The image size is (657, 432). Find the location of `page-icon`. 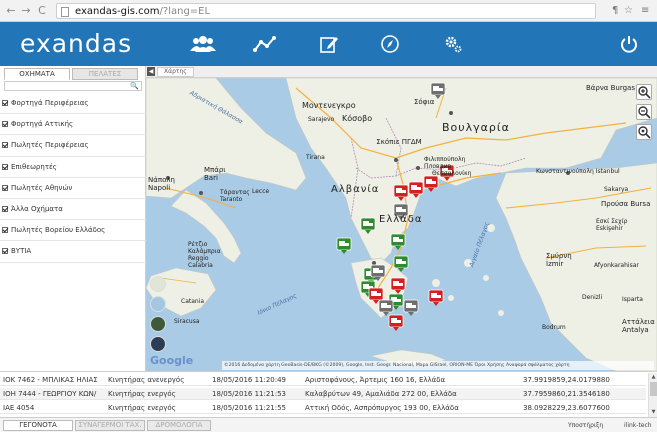

page-icon is located at coordinates (65, 12).